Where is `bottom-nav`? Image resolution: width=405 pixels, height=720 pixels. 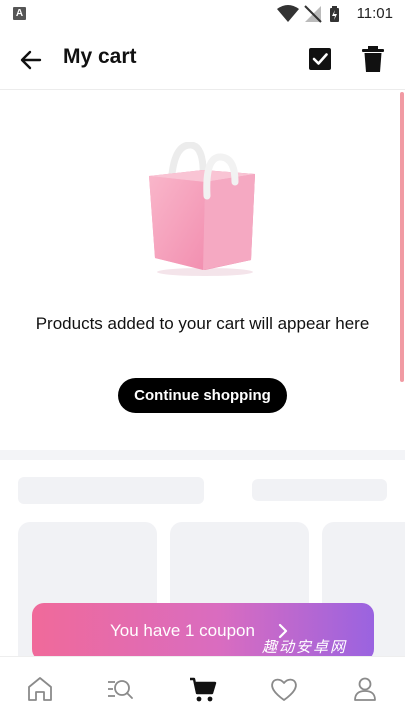
bottom-nav is located at coordinates (202, 688).